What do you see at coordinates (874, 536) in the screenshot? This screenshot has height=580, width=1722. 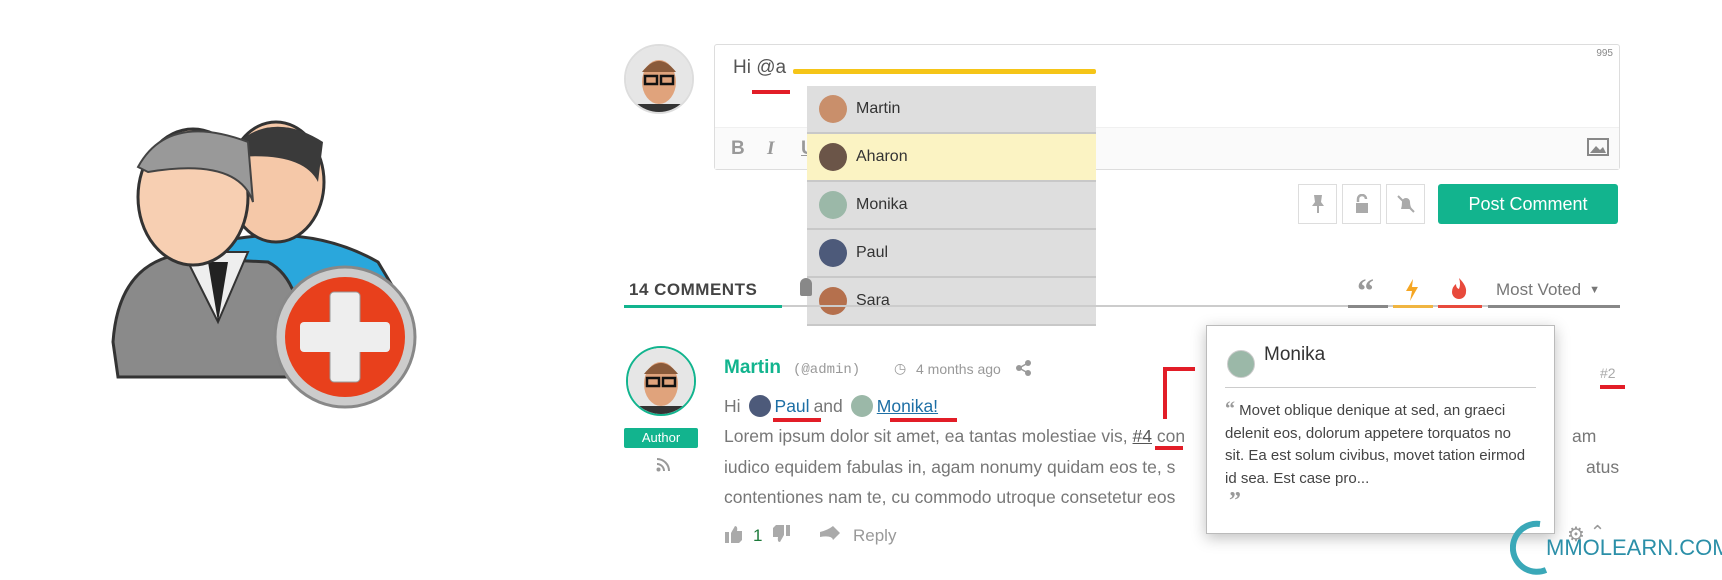 I see `reply-button: Reply` at bounding box center [874, 536].